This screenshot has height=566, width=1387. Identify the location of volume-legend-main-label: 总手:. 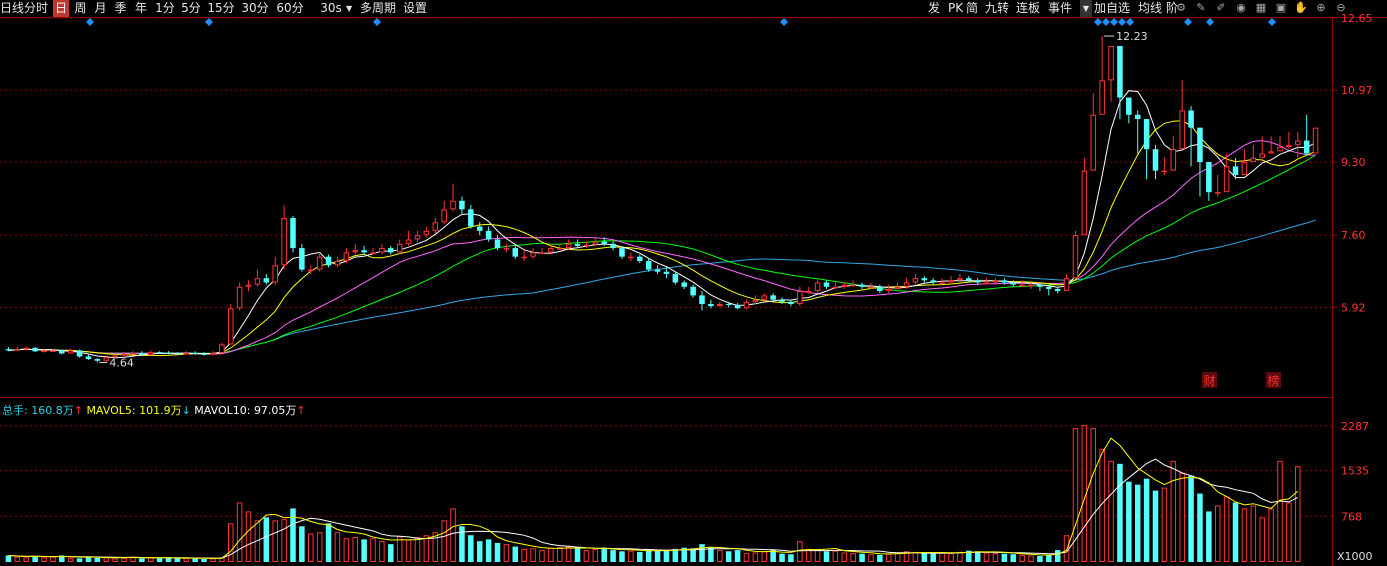
(15, 410).